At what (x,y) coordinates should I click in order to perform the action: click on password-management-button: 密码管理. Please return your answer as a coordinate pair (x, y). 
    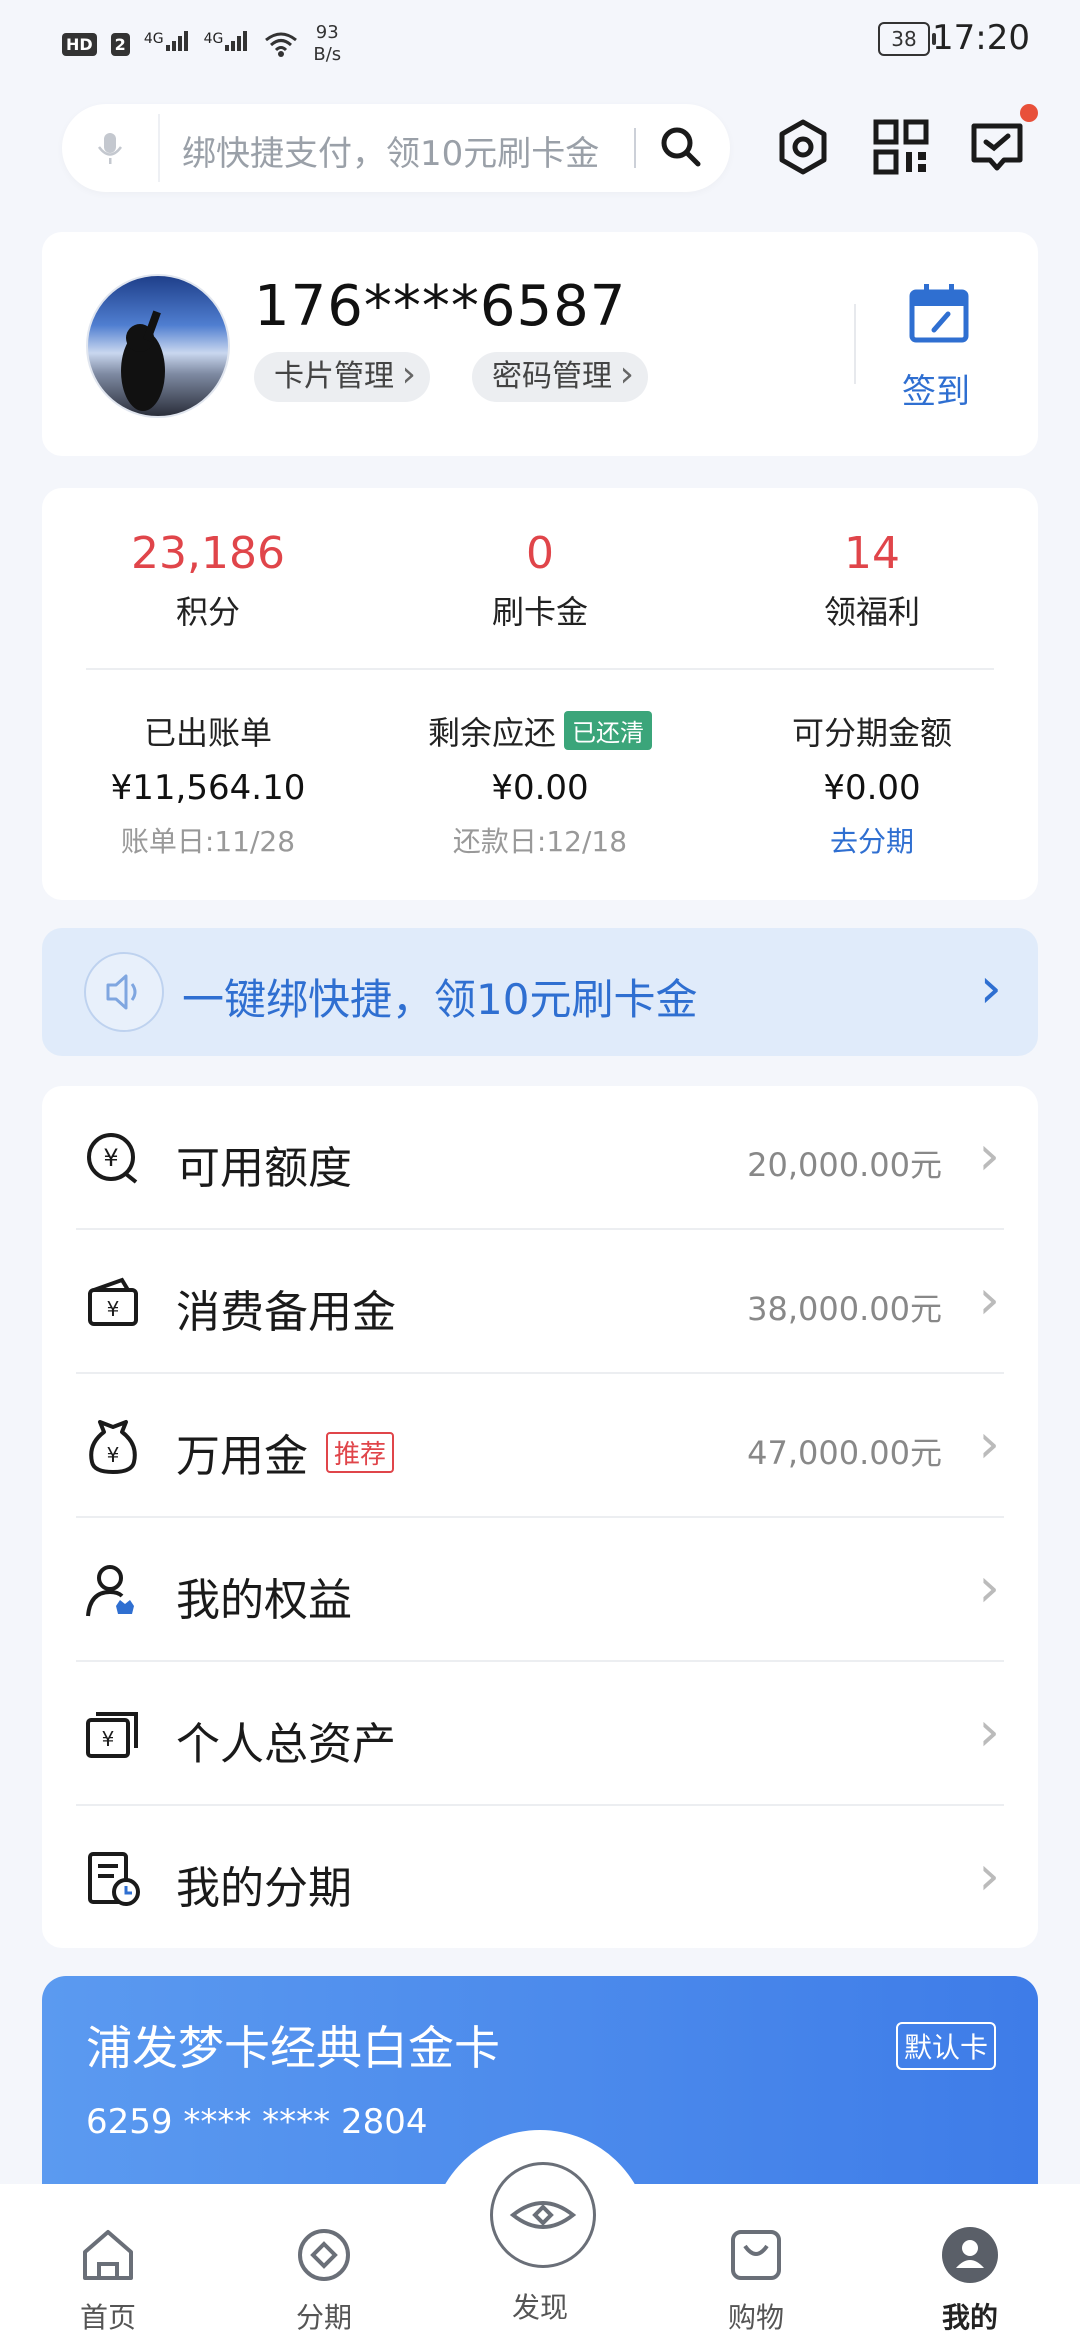
    Looking at the image, I should click on (560, 376).